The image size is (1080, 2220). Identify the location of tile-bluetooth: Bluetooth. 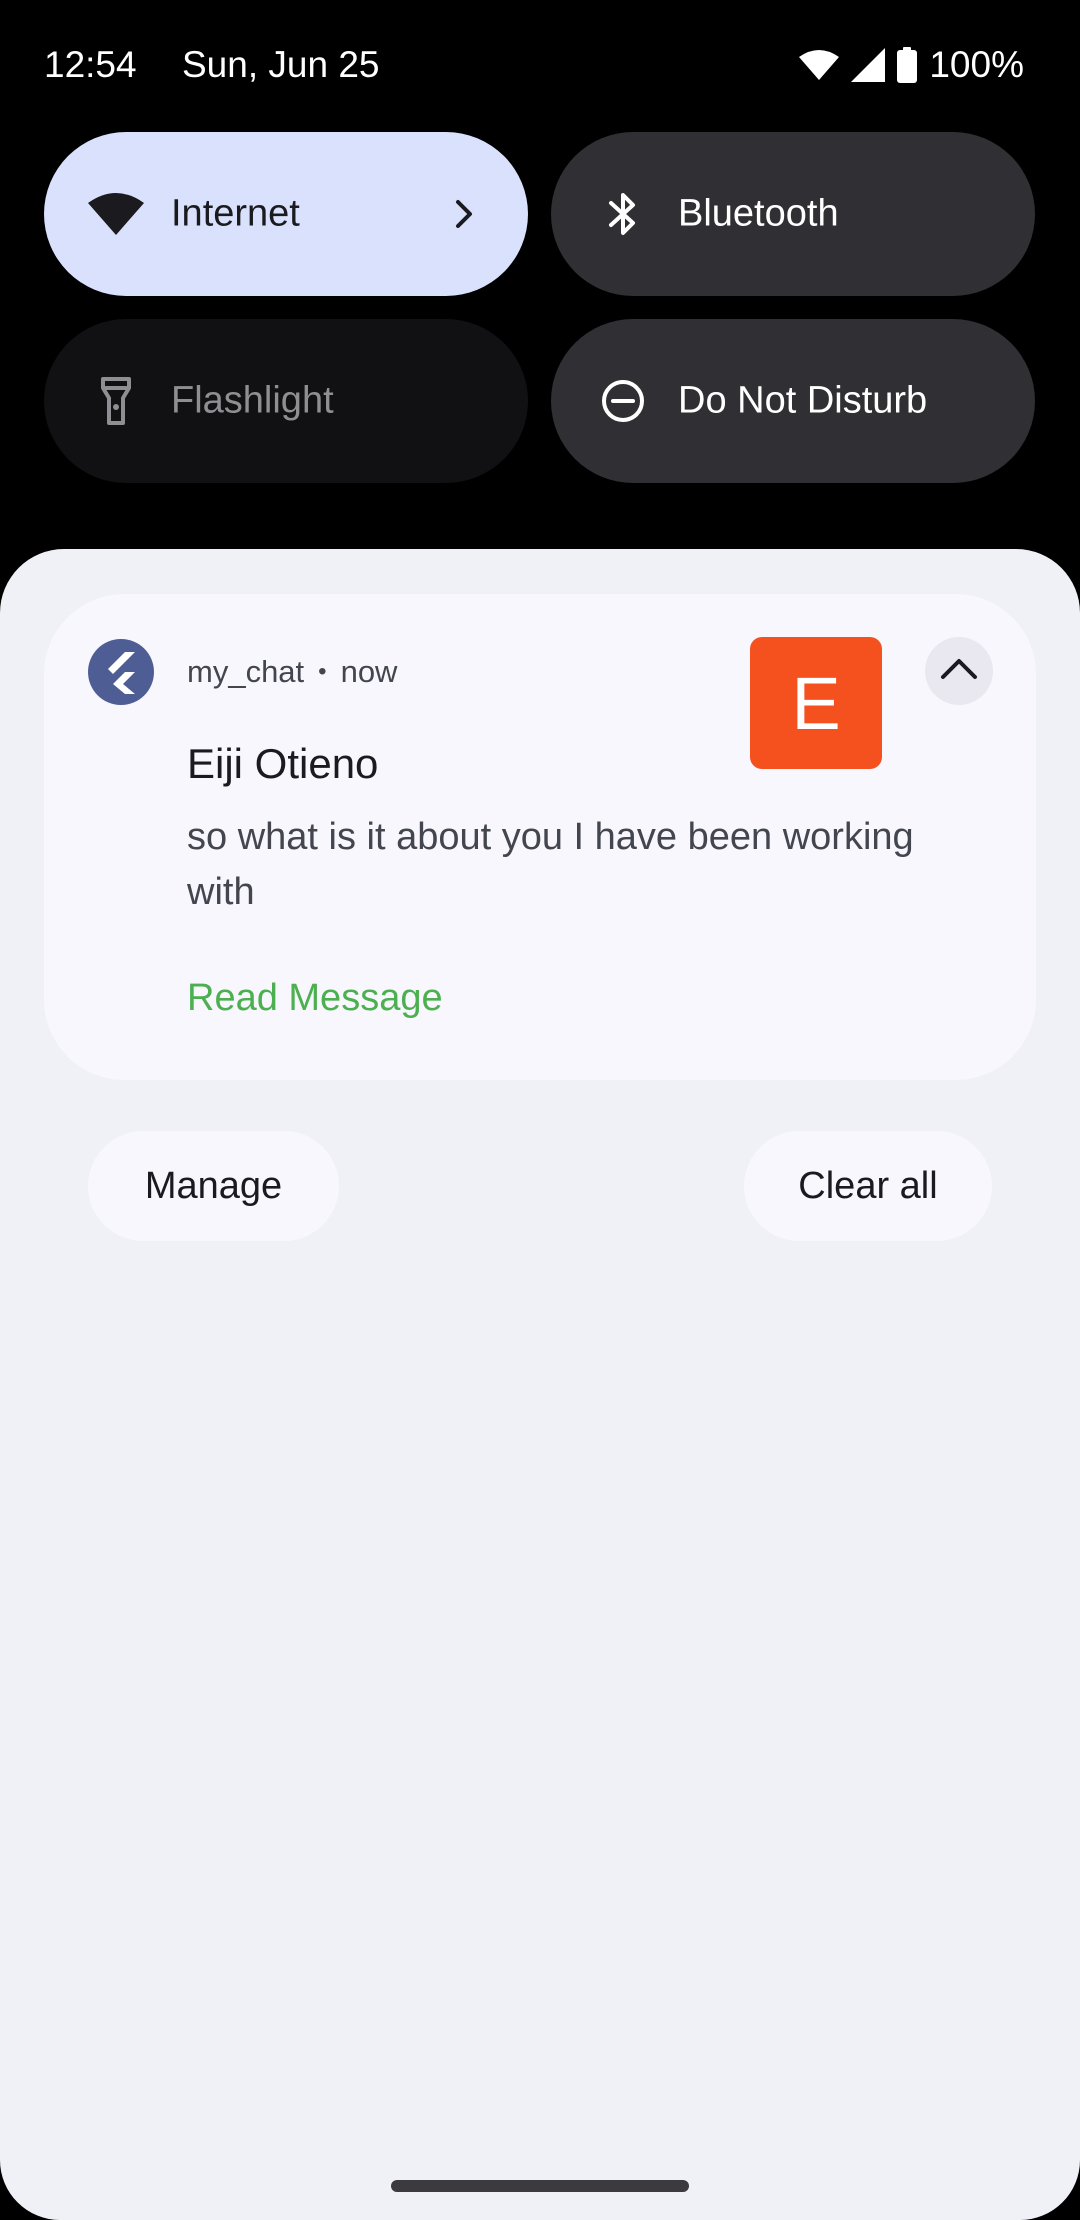
(793, 214).